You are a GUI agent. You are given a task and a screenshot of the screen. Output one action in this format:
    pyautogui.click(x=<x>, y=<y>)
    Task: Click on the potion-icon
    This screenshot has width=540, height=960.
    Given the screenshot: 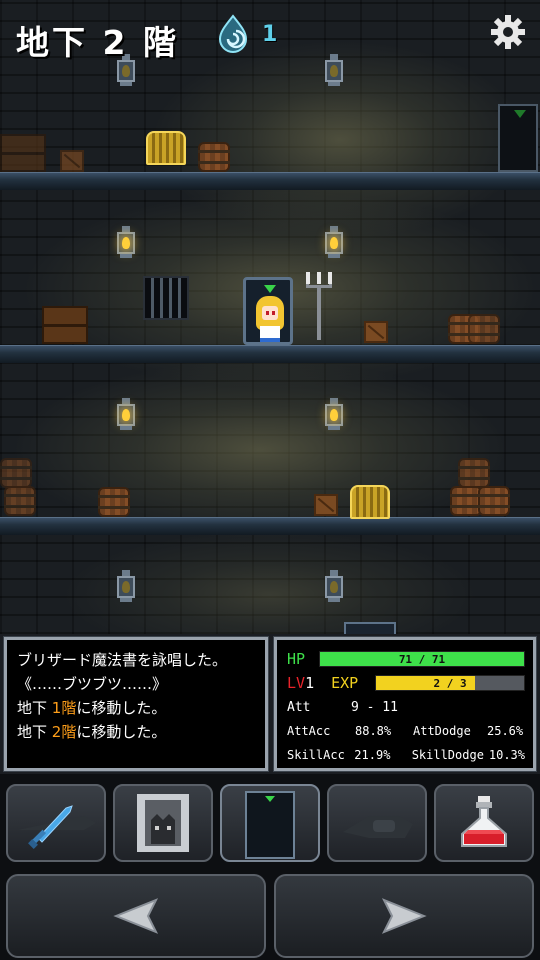 What is the action you would take?
    pyautogui.click(x=484, y=821)
    